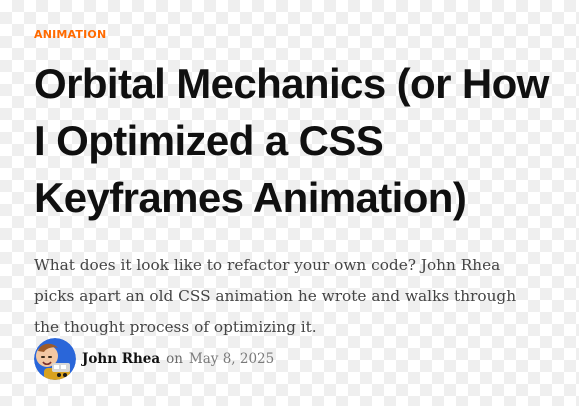 The height and width of the screenshot is (406, 579). I want to click on author-avatar, so click(55, 359).